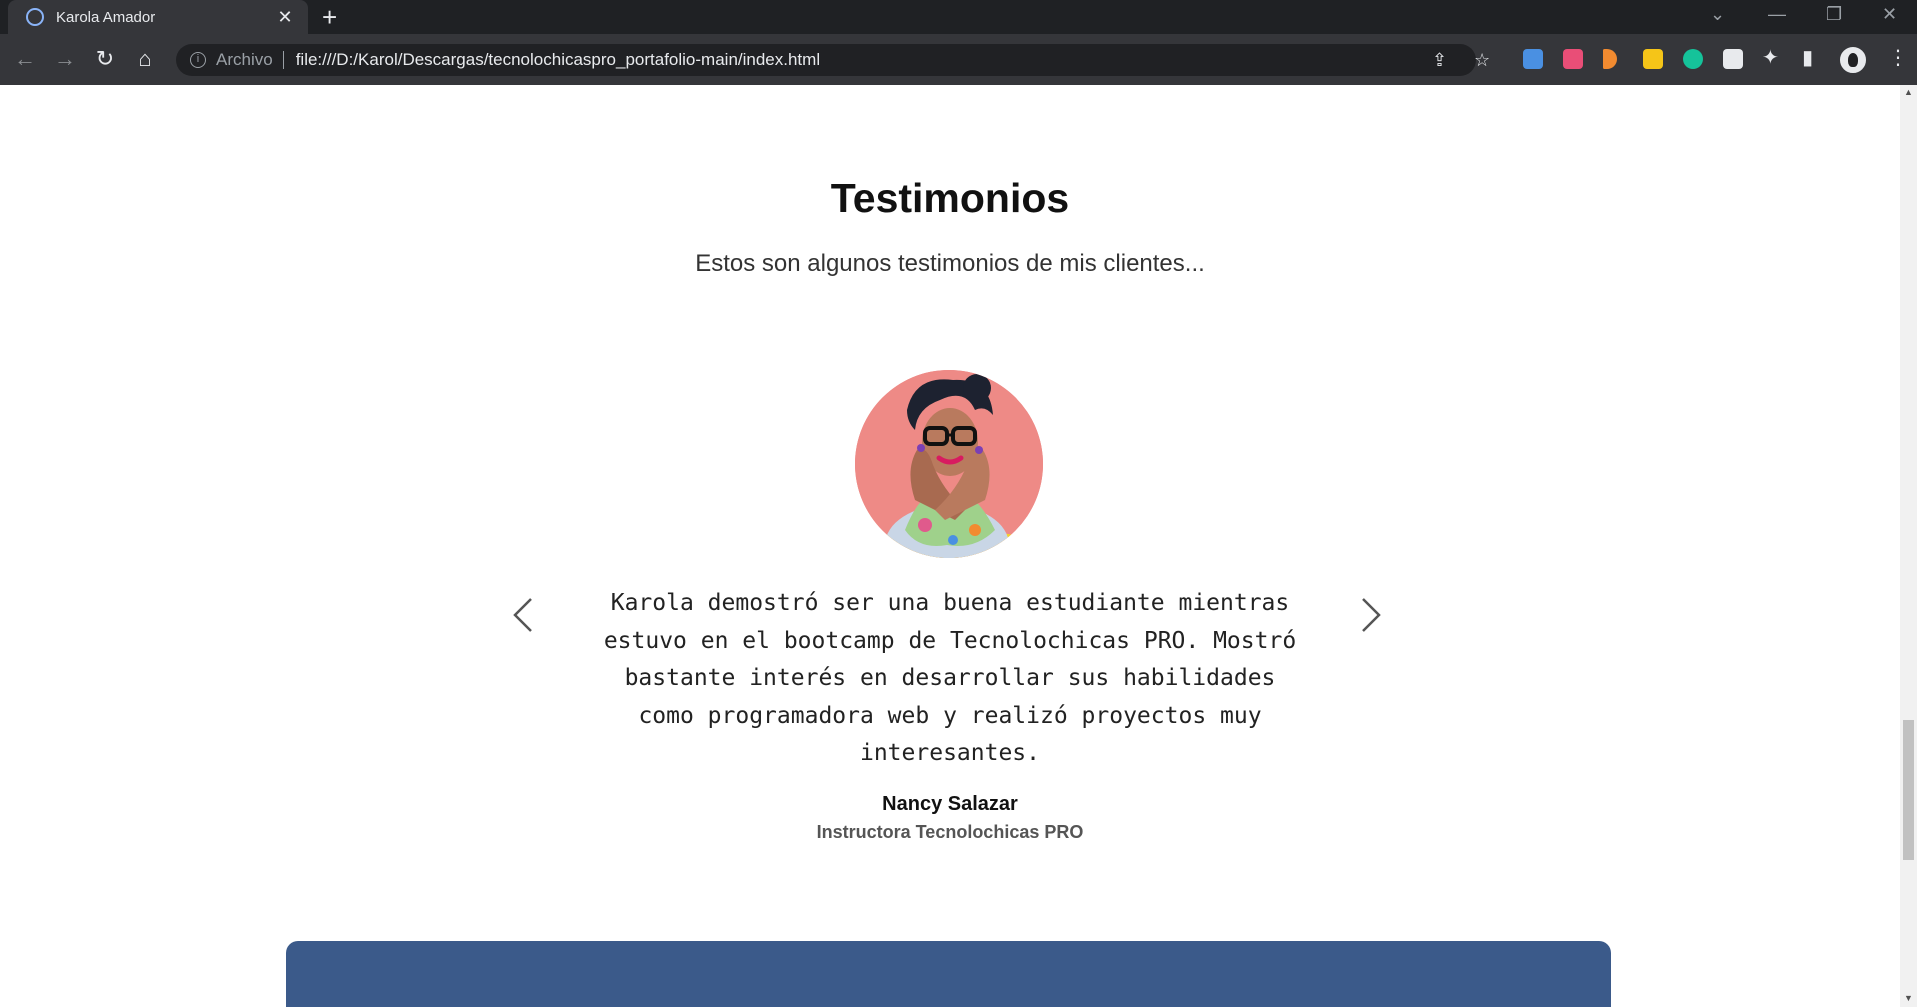 This screenshot has height=1007, width=1917. What do you see at coordinates (35, 17) in the screenshot?
I see `page-favicon-icon` at bounding box center [35, 17].